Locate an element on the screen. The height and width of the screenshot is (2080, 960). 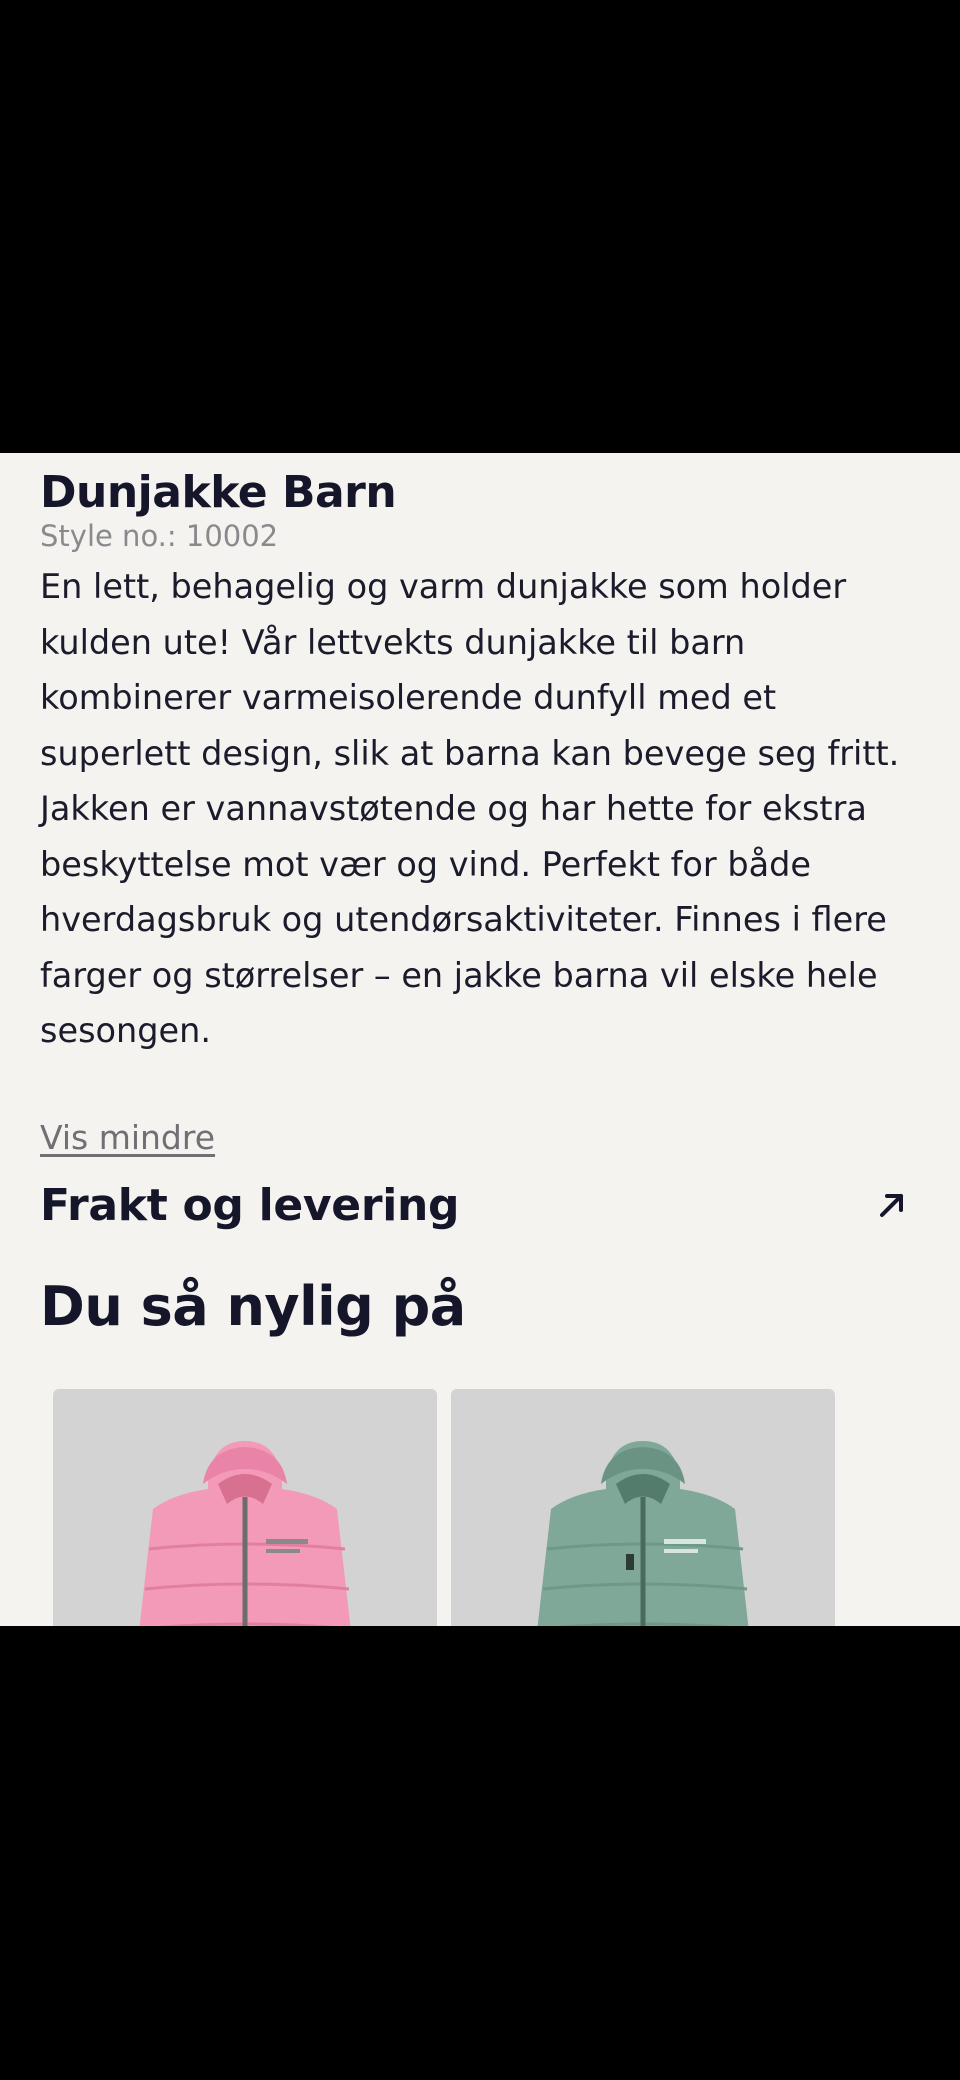
show-less-link: Vis mindre is located at coordinates (127, 1137).